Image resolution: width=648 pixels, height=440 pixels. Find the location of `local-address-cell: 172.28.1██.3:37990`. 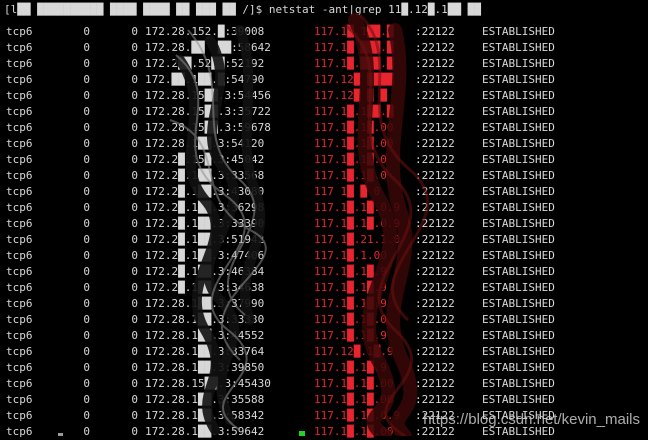

local-address-cell: 172.28.1██.3:37990 is located at coordinates (205, 303).